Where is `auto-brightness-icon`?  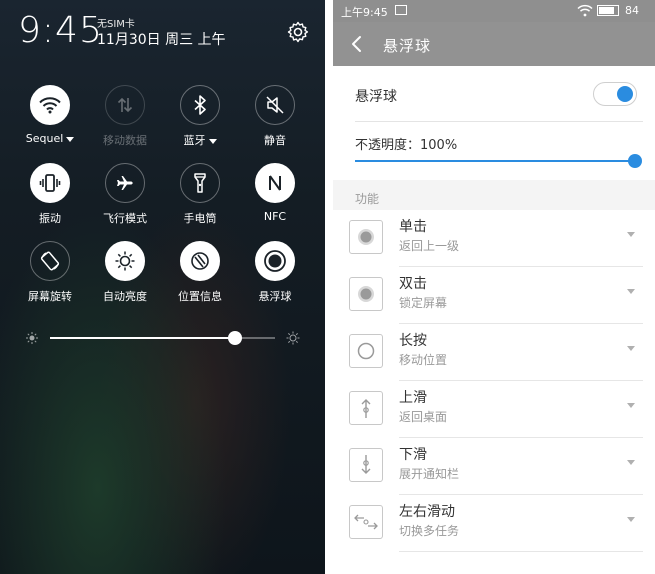
auto-brightness-icon is located at coordinates (125, 261).